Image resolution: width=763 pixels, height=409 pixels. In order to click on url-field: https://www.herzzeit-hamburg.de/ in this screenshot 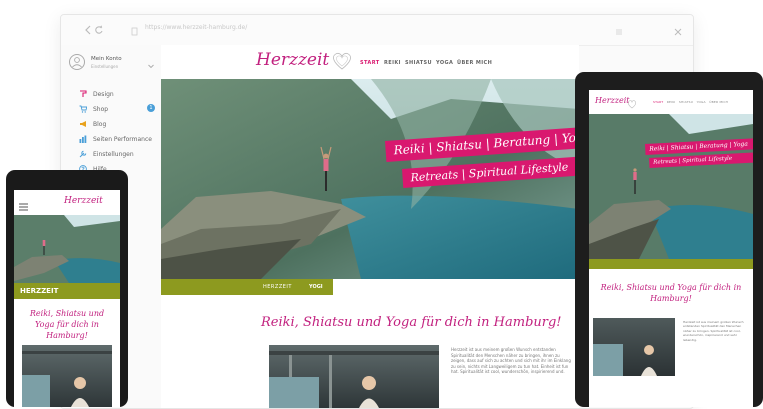, I will do `click(355, 30)`.